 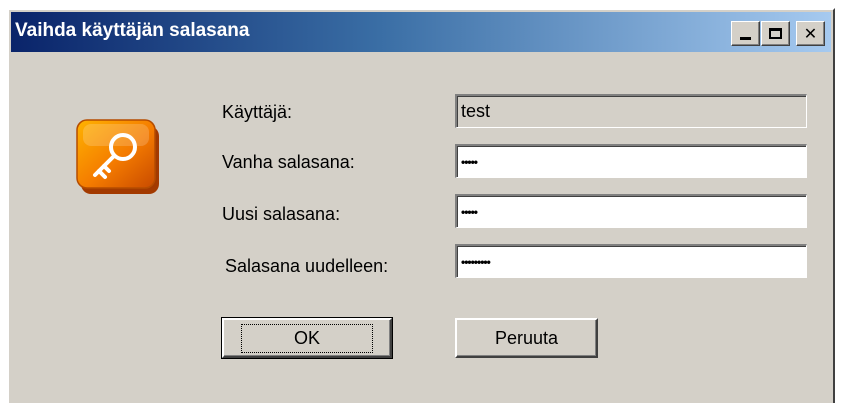 I want to click on new-password-label: Uusi salasana:, so click(x=281, y=214).